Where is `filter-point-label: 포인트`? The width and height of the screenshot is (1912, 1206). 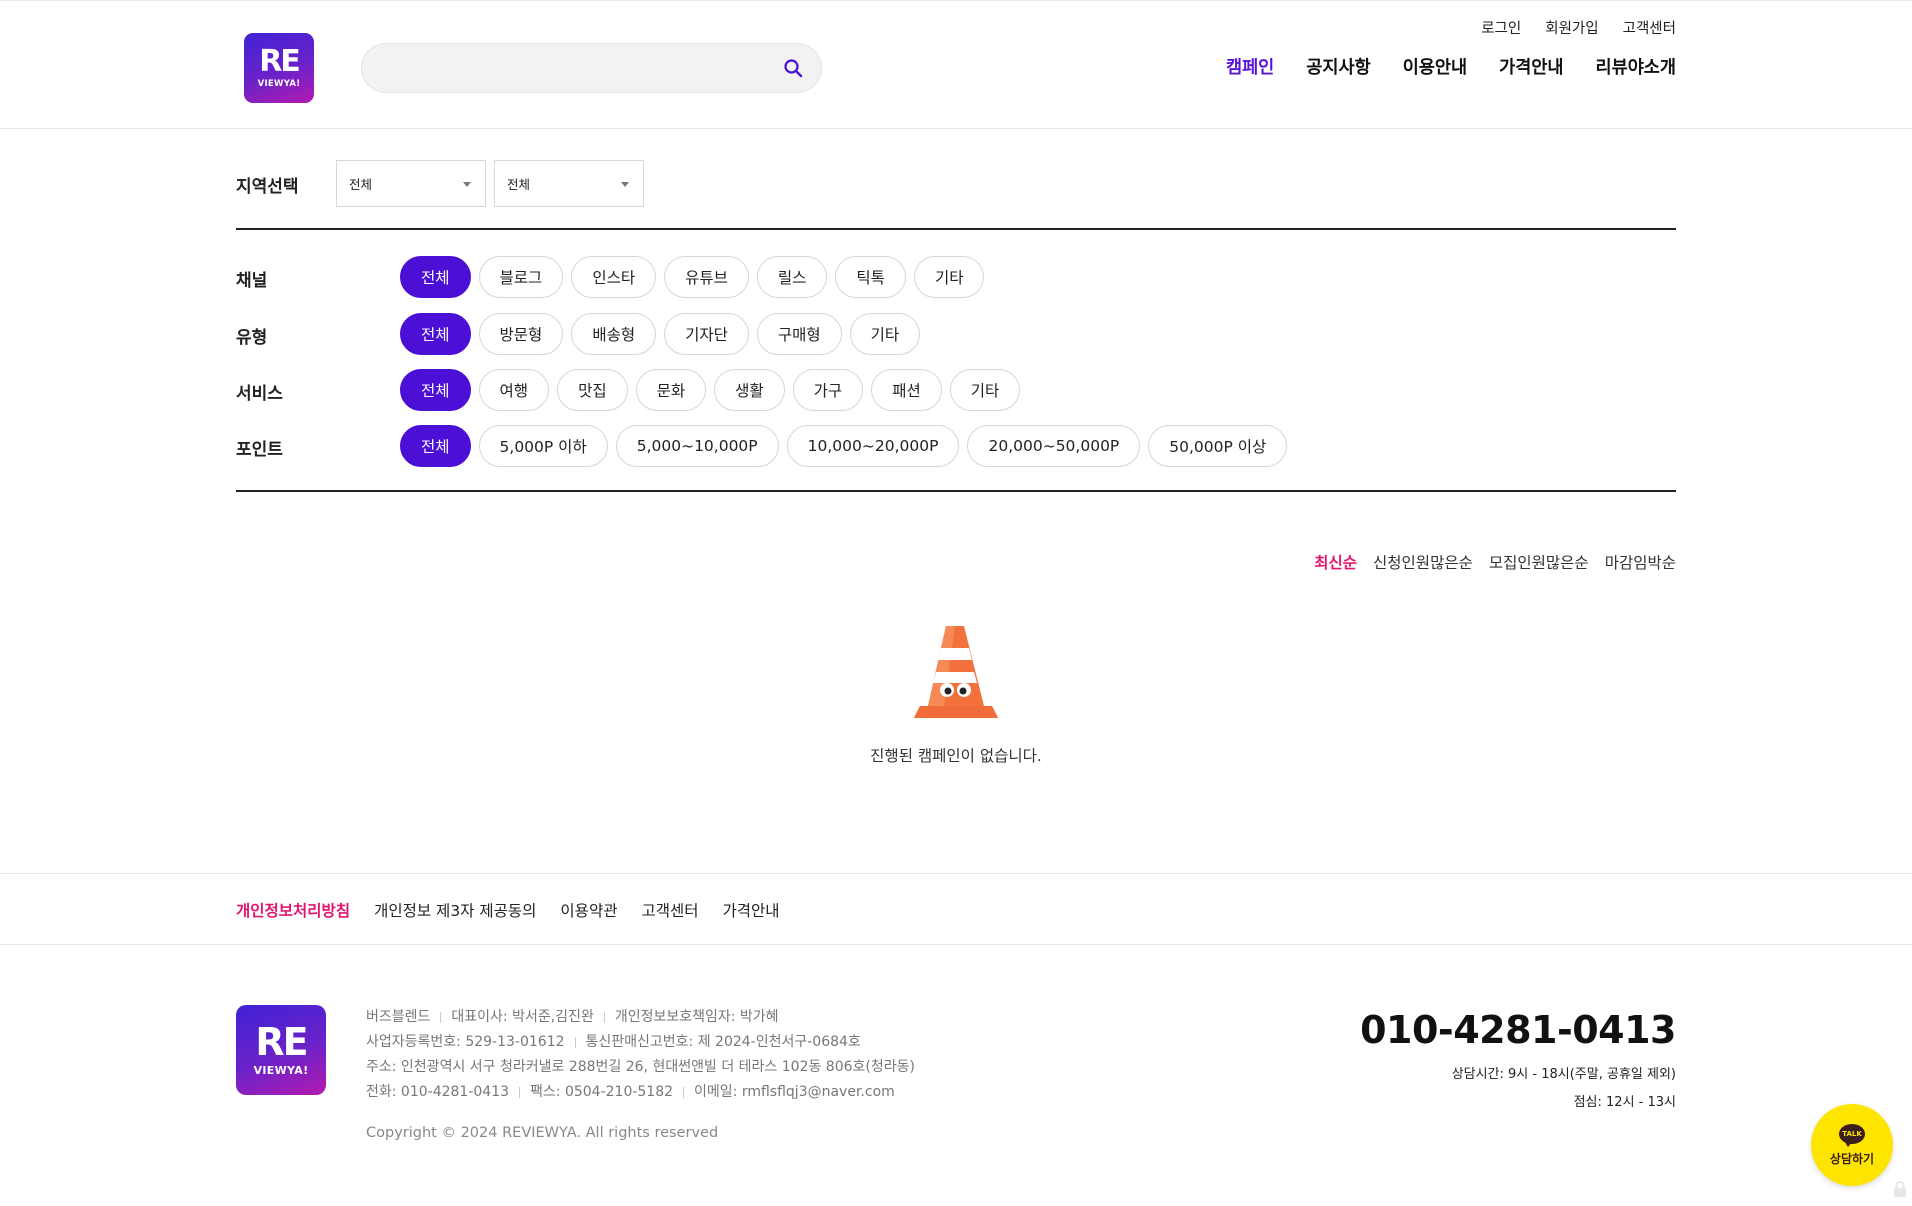
filter-point-label: 포인트 is located at coordinates (259, 450).